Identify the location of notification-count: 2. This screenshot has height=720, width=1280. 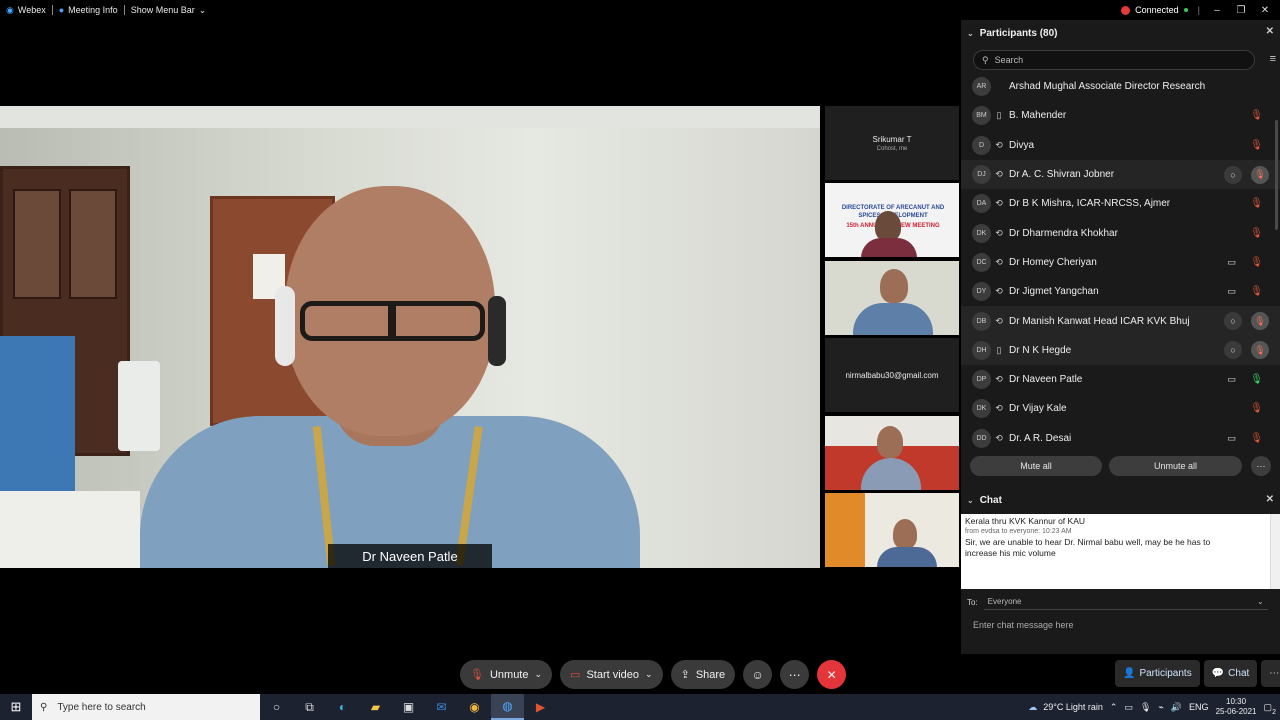
(1274, 712).